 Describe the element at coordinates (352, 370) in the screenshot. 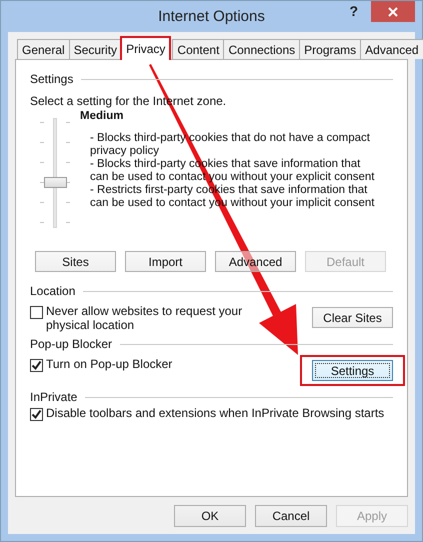

I see `dialog-button: Settings` at that location.